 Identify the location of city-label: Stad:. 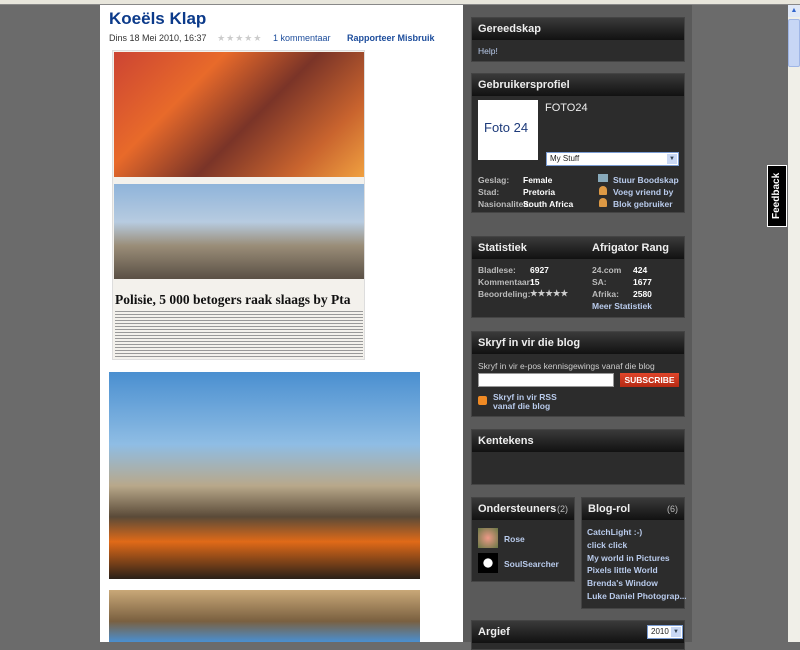
(489, 192).